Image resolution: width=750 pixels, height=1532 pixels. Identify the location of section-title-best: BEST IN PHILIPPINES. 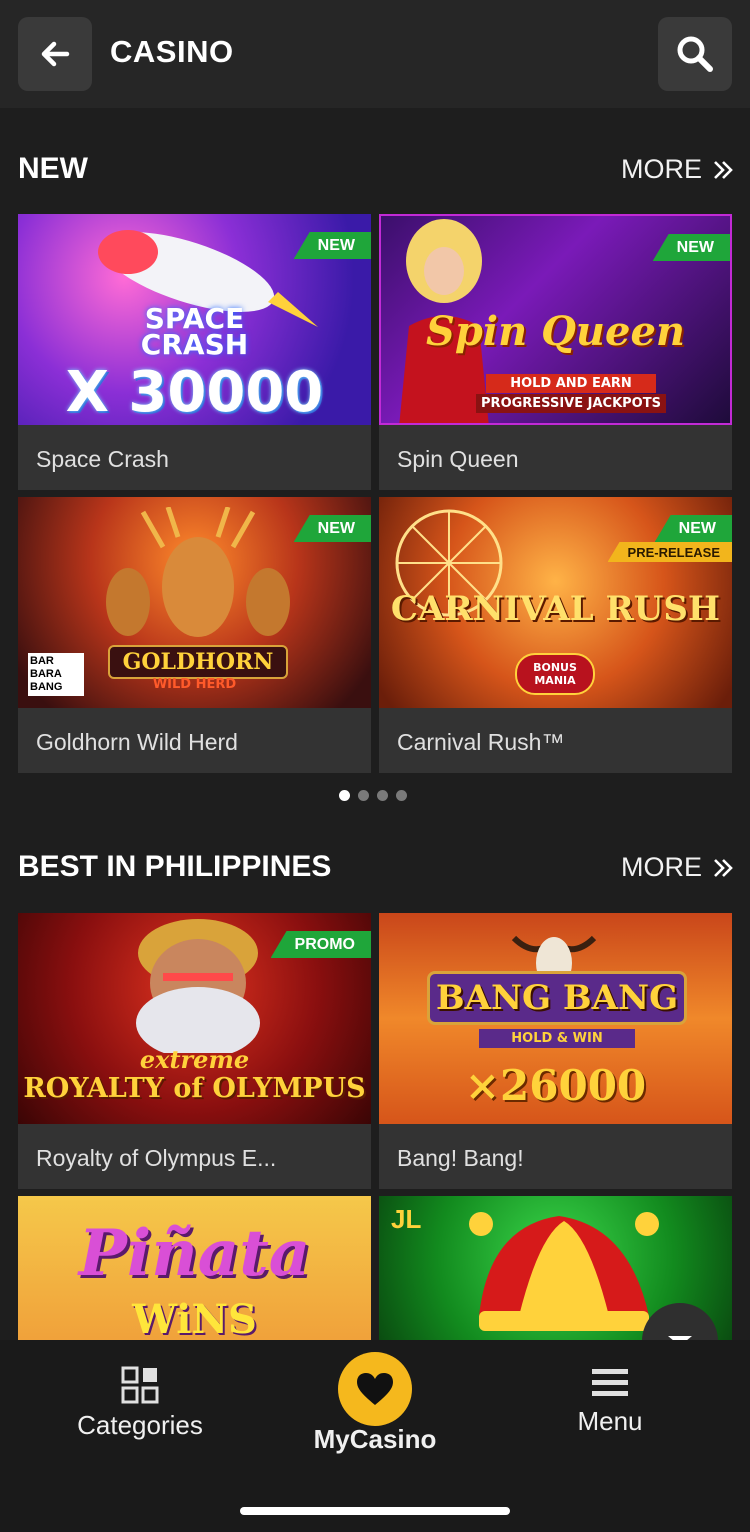
(175, 866).